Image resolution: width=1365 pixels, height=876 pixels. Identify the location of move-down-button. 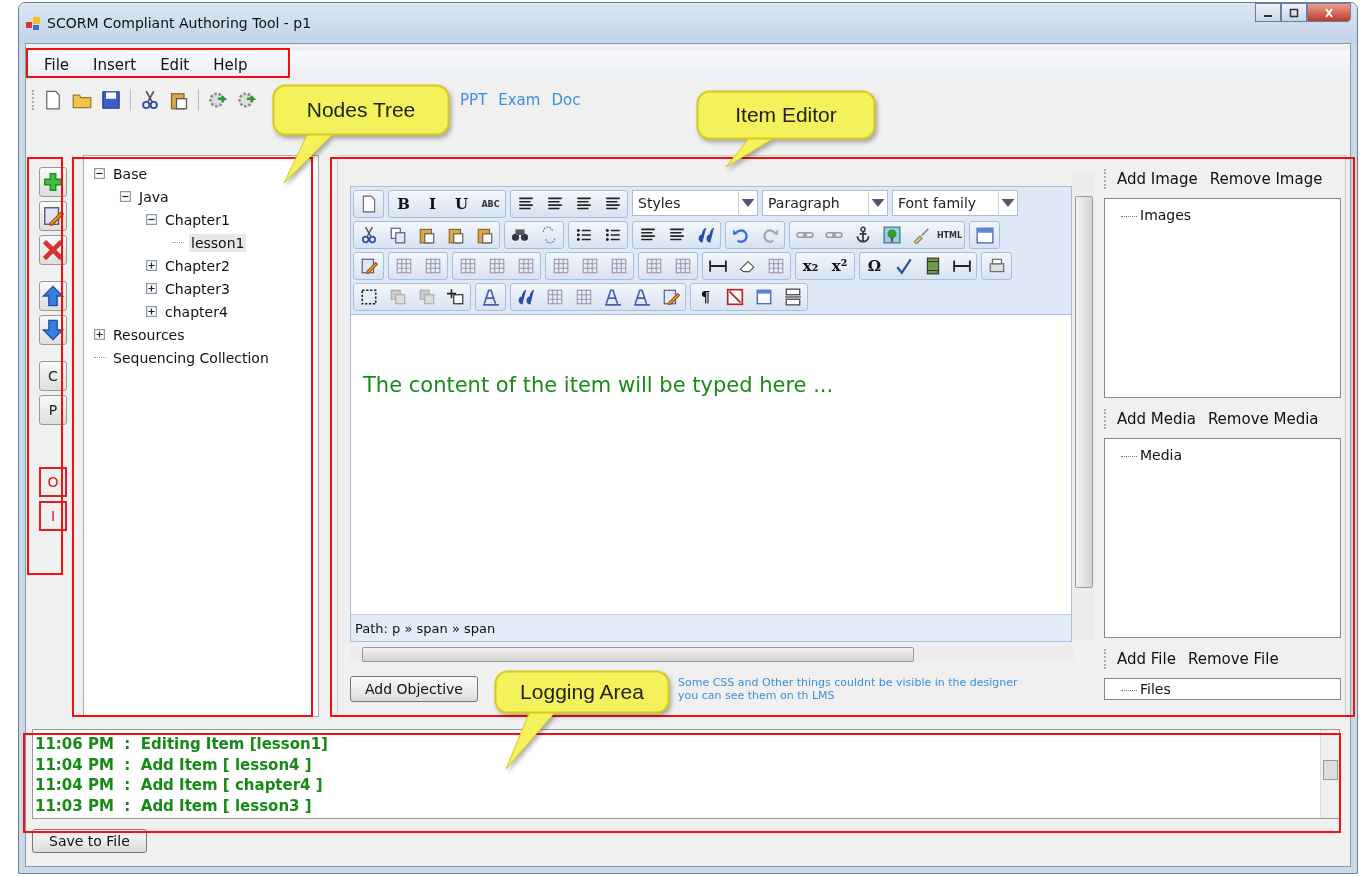
(53, 330).